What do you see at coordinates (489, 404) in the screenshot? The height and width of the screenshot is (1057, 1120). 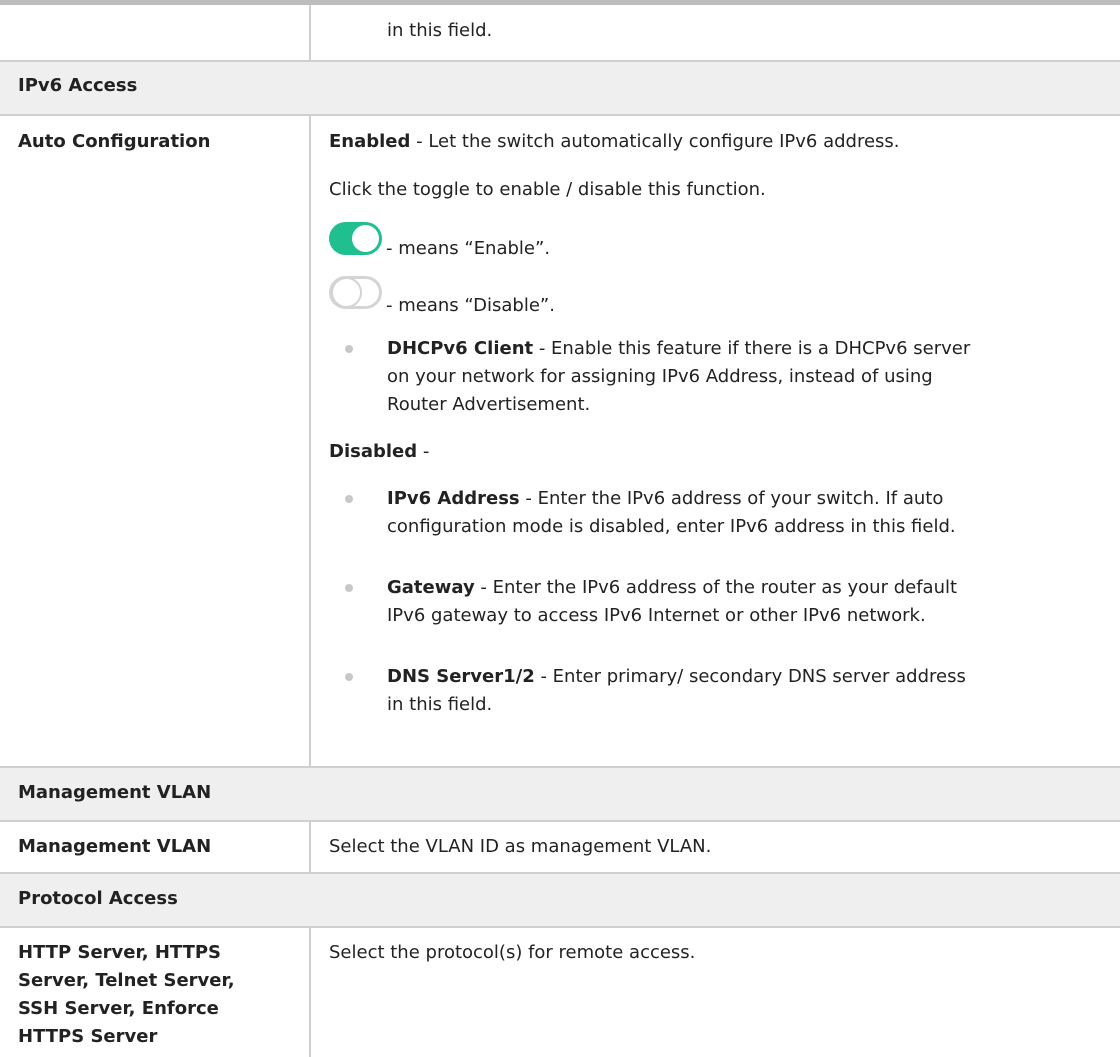 I see `dhcp-line3: Router Advertisement.` at bounding box center [489, 404].